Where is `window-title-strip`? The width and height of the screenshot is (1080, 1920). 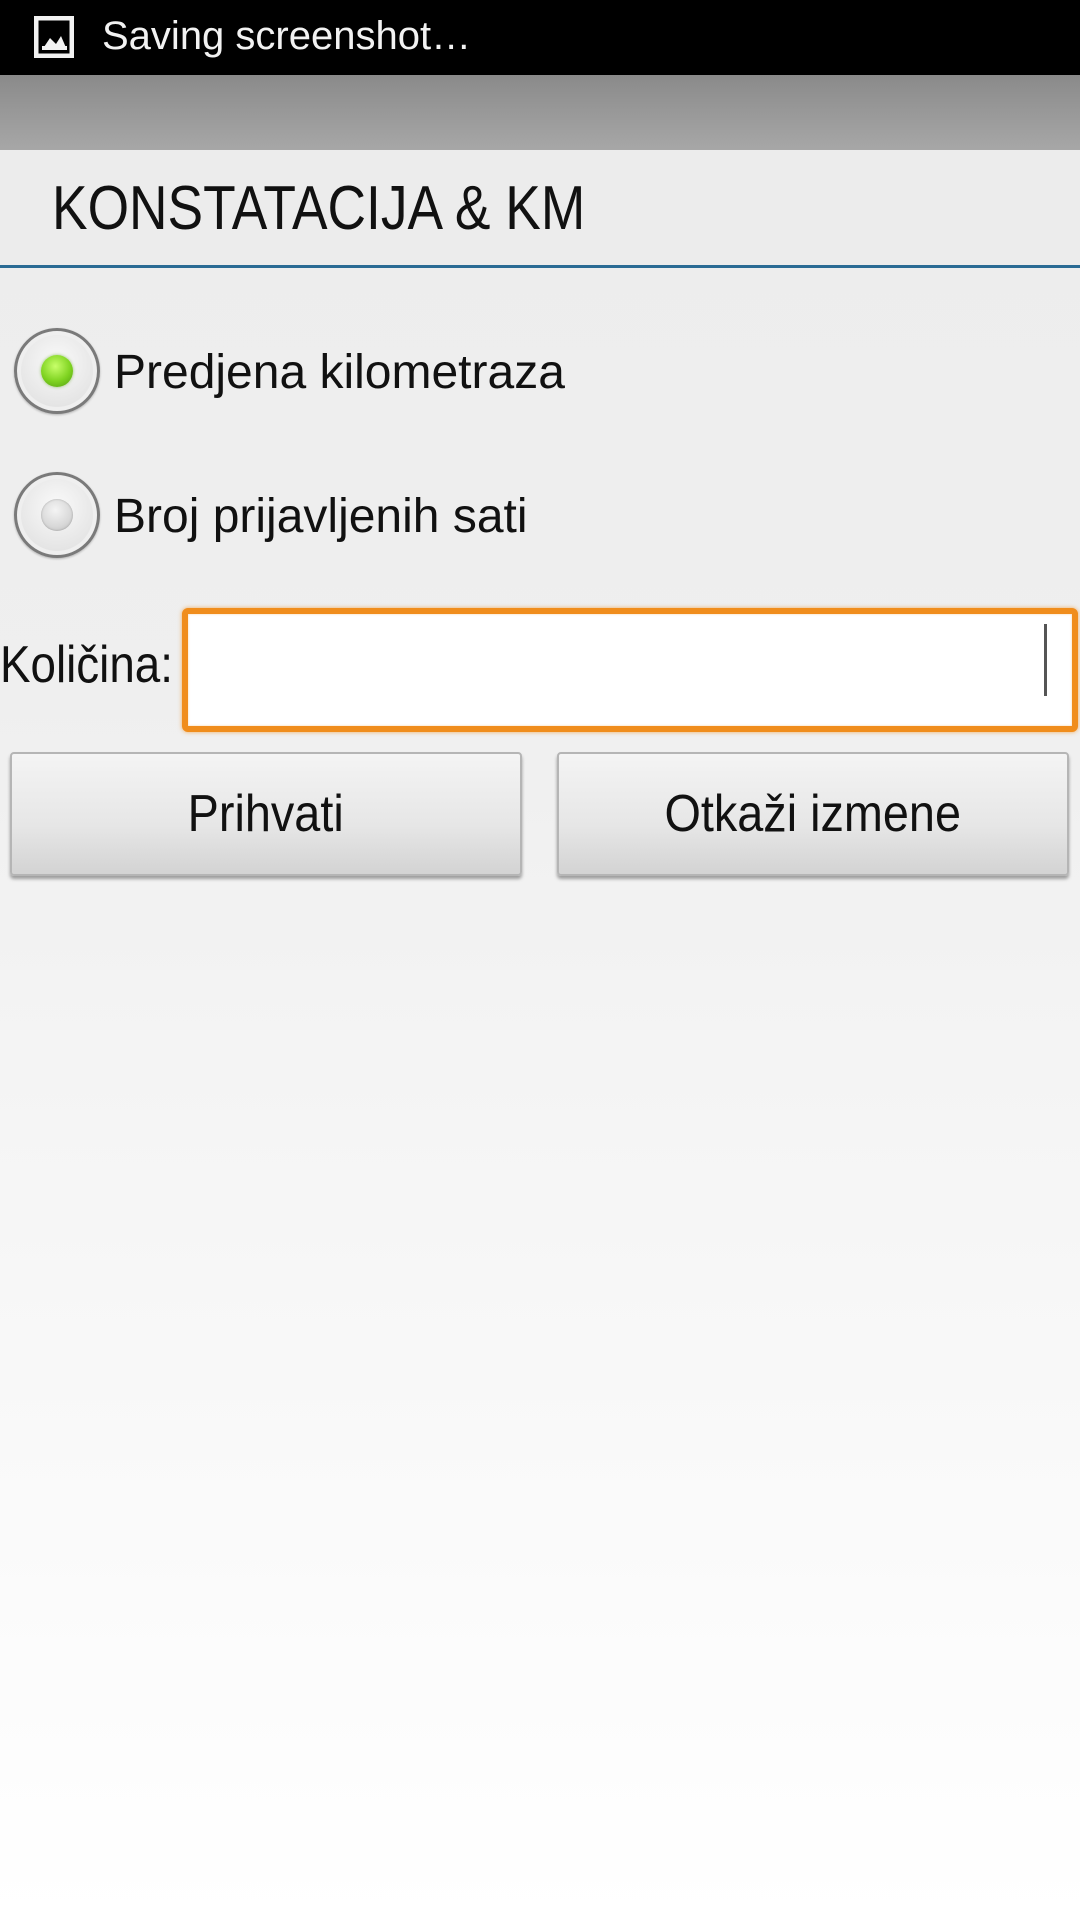
window-title-strip is located at coordinates (540, 112).